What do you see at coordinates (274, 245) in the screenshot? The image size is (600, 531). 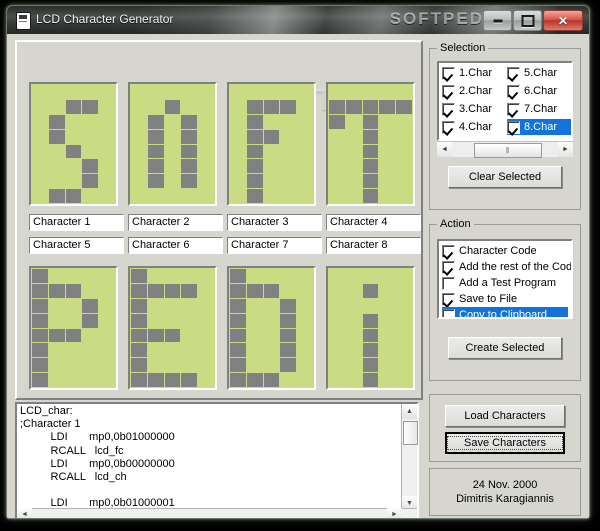 I see `character-name-input-7: Character 7` at bounding box center [274, 245].